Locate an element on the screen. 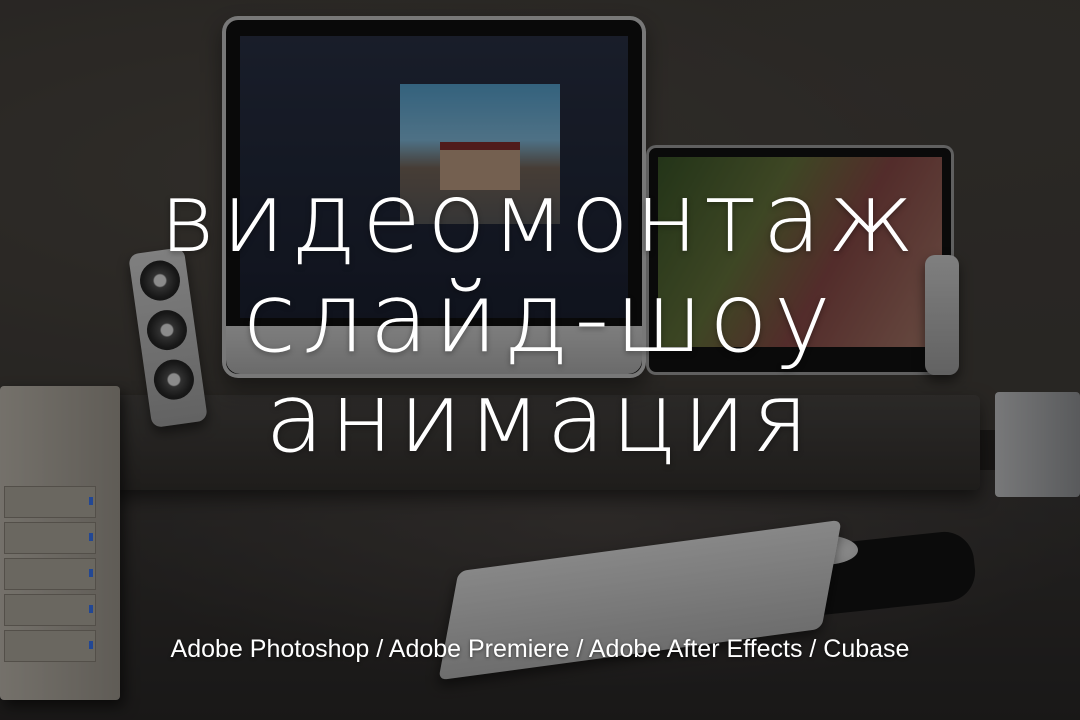 This screenshot has width=1080, height=720. headline-line-slideshow: слайд-шоу is located at coordinates (540, 318).